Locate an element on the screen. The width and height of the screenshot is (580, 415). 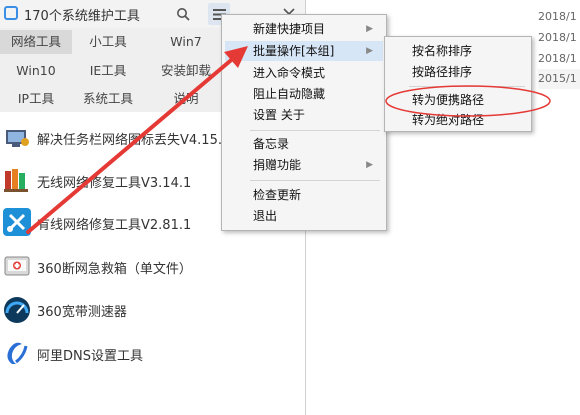
tab-install-uninstall: 安装卸载 is located at coordinates (186, 71).